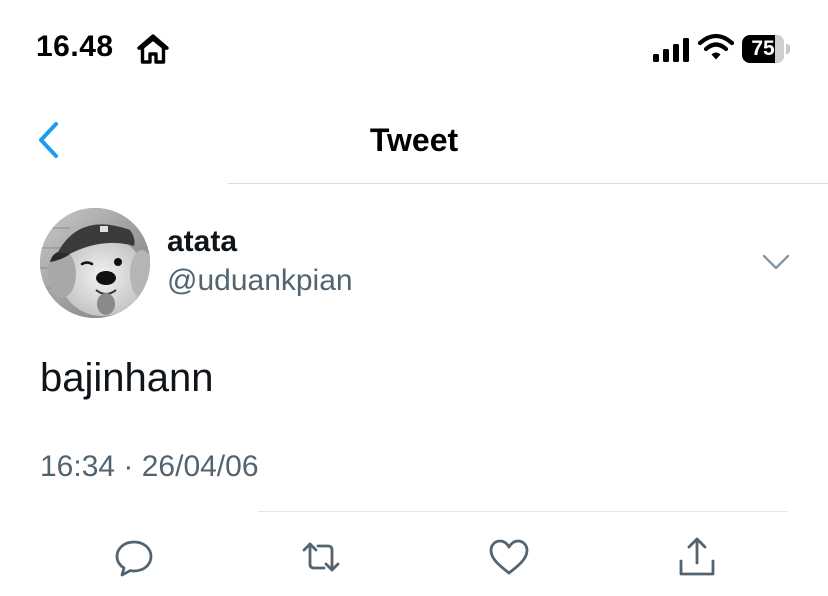  I want to click on avatar-image, so click(95, 263).